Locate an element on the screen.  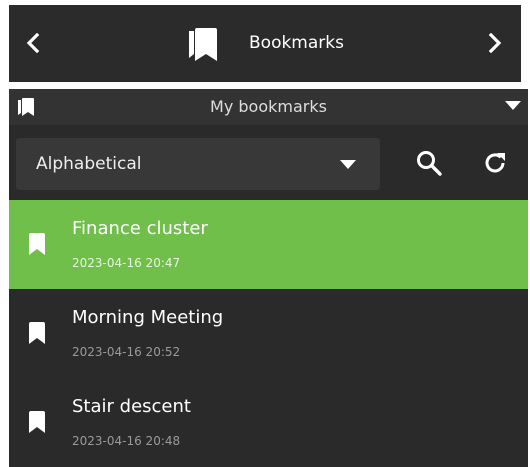
bookmark-name: Stair descent is located at coordinates (131, 406).